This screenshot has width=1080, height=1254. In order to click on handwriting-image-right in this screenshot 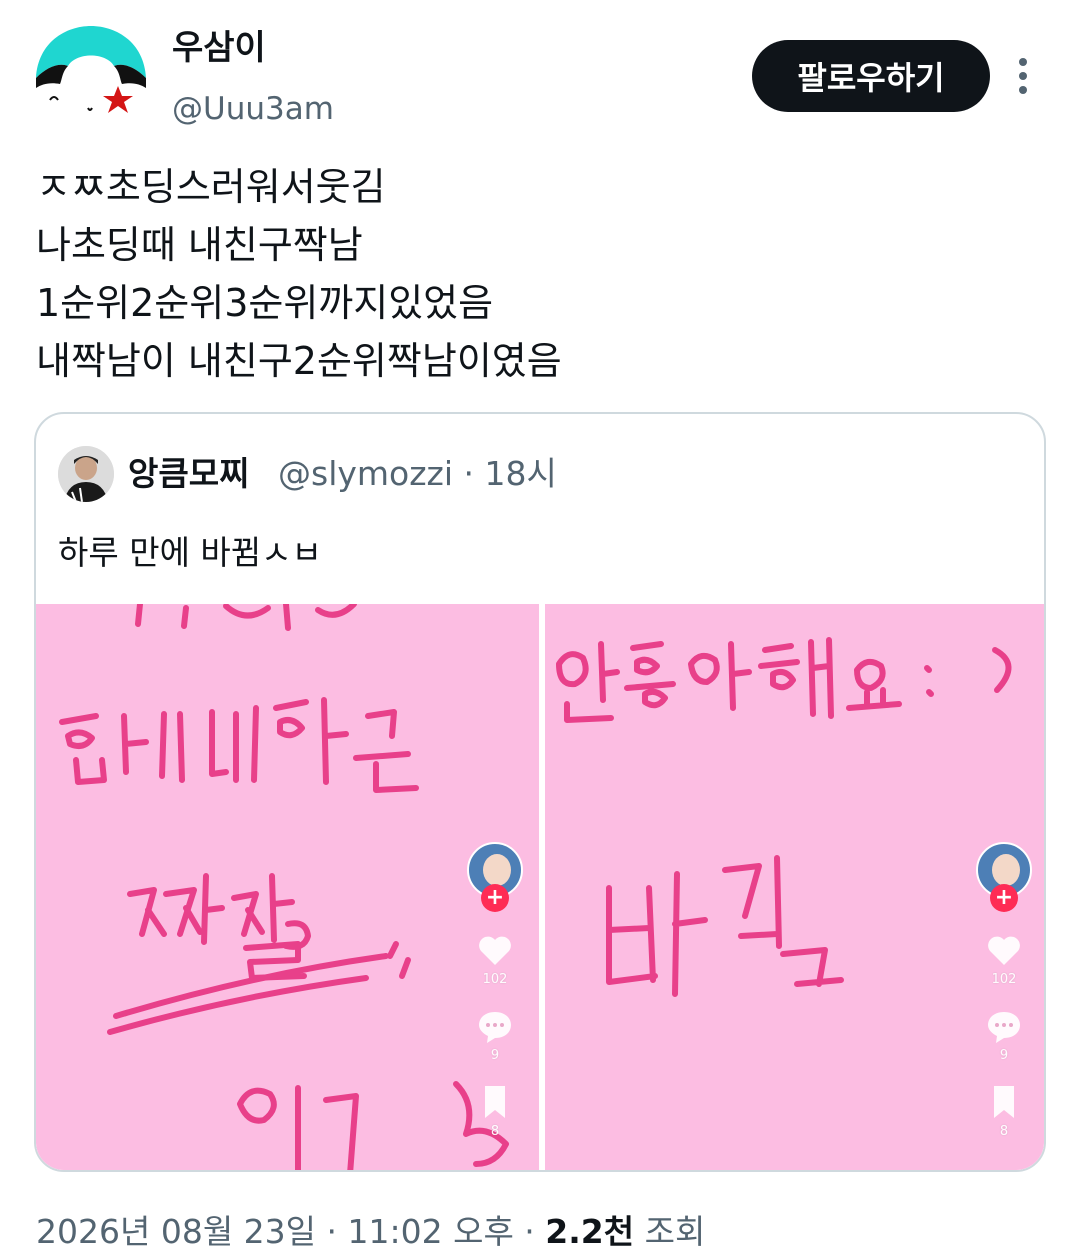, I will do `click(784, 817)`.